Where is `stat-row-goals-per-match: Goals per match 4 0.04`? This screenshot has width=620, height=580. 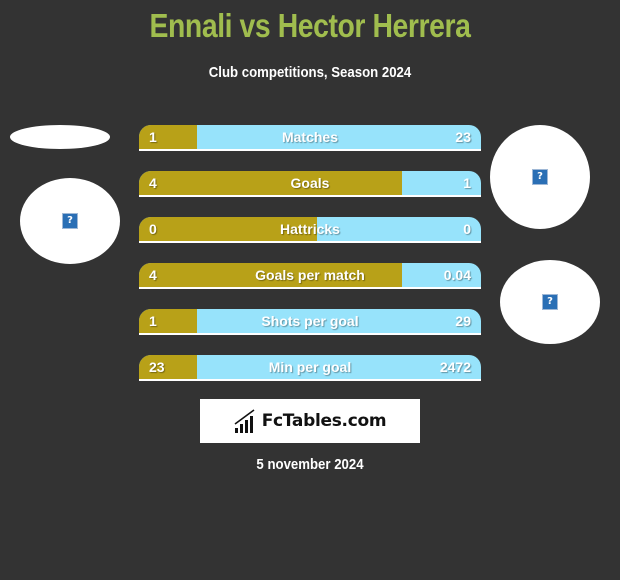
stat-row-goals-per-match: Goals per match 4 0.04 is located at coordinates (310, 276).